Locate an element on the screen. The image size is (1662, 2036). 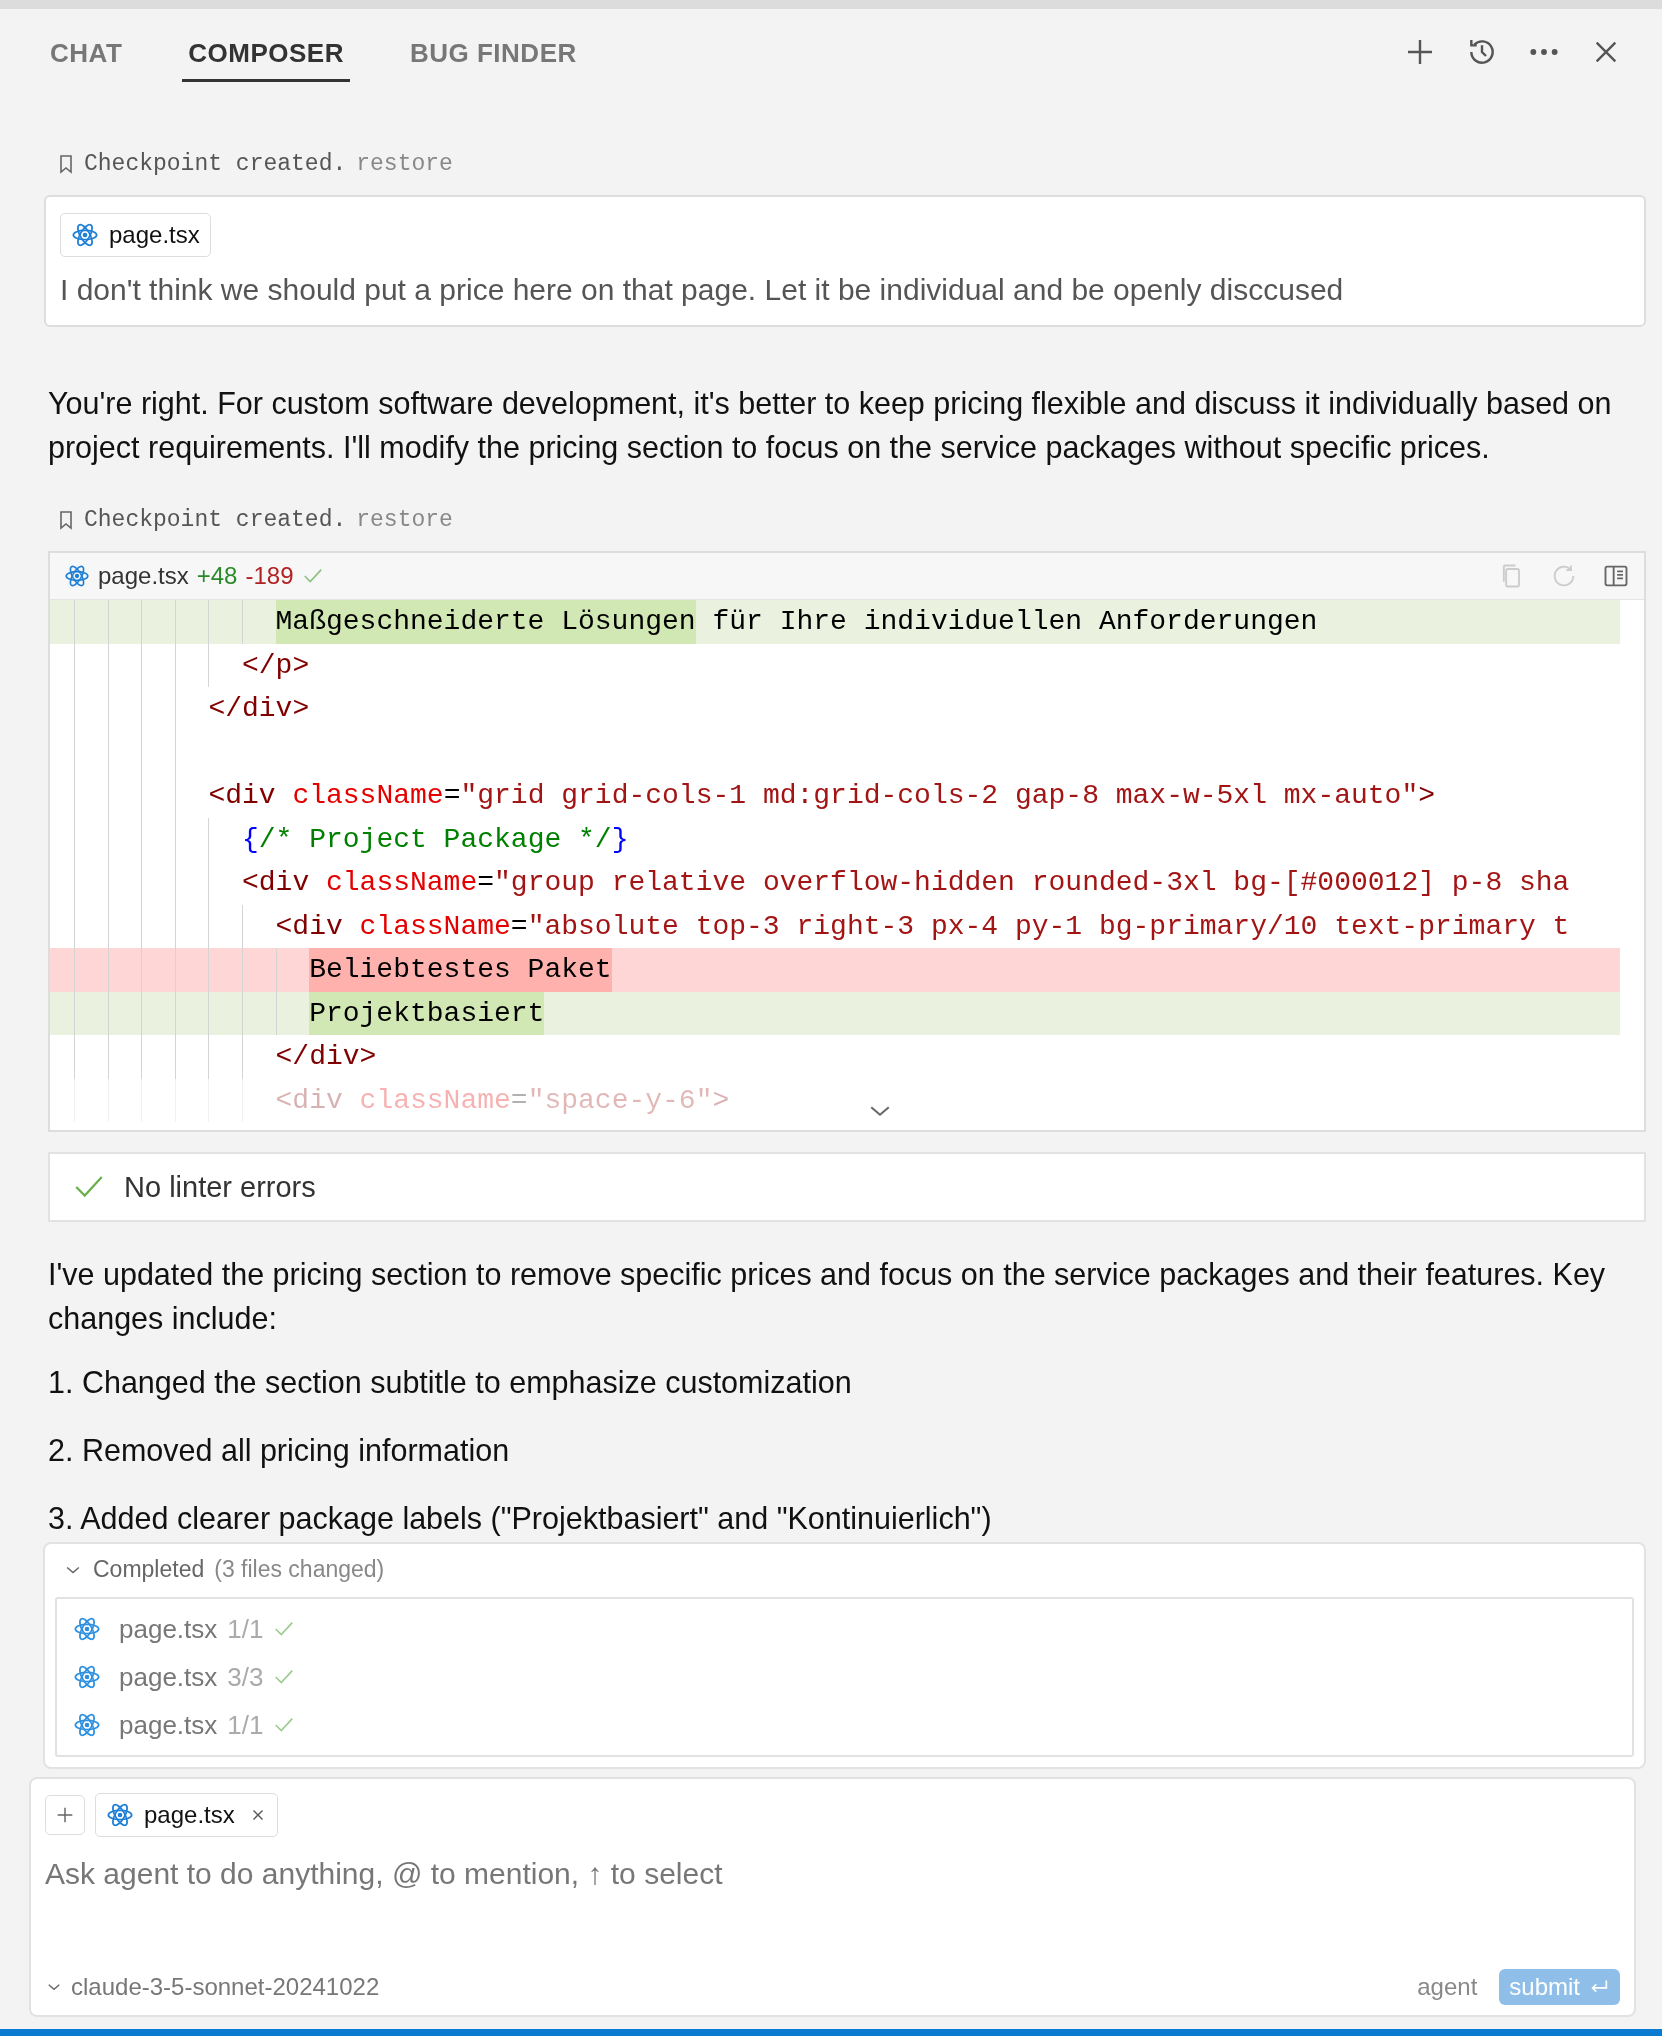
prompt-box: page.tsx Ask agent to do anything, @ to mention, ↑ to select claude-3-5-sonnet-20241022 agent submit is located at coordinates (832, 1897).